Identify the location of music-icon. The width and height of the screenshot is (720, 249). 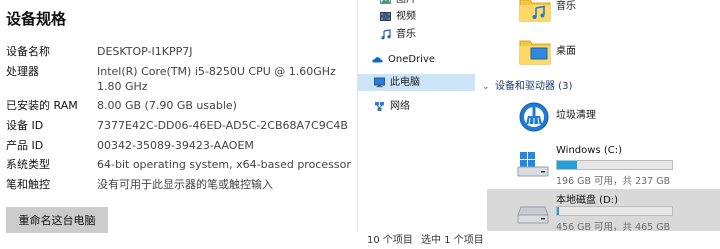
(386, 34).